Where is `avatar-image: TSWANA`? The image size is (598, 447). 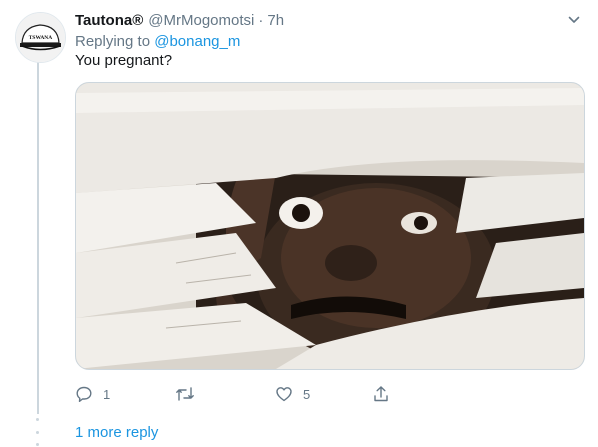
avatar-image: TSWANA is located at coordinates (40, 37).